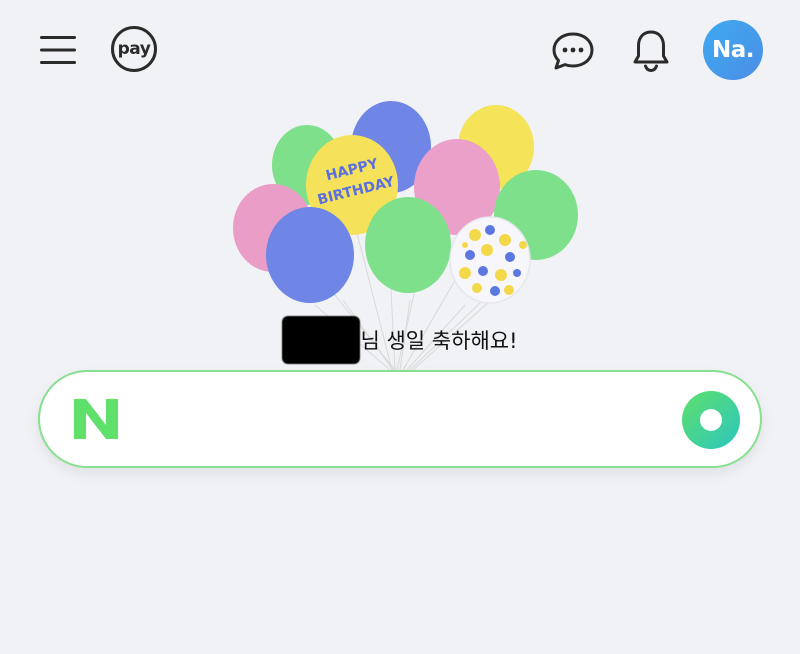 The image size is (800, 654). Describe the element at coordinates (402, 420) in the screenshot. I see `search-input` at that location.